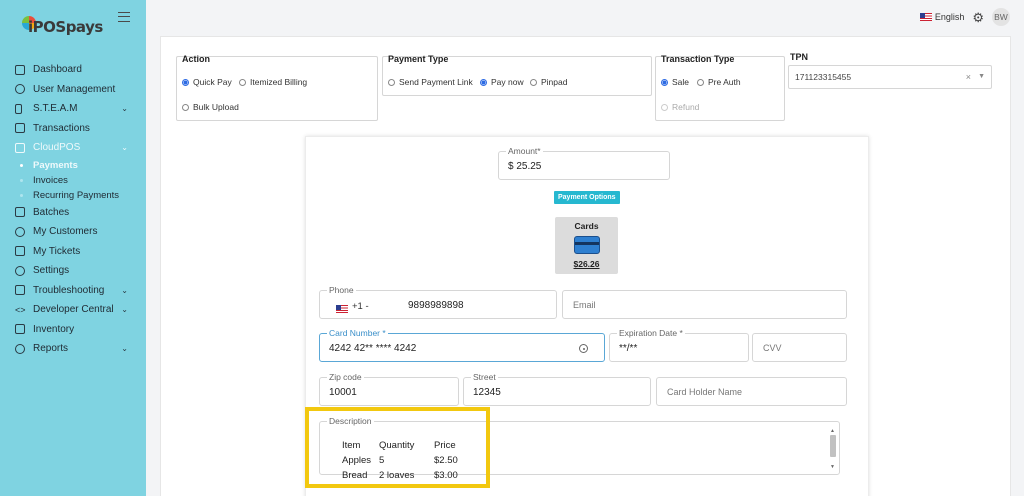 Image resolution: width=1024 pixels, height=496 pixels. I want to click on cvv-field: CVV, so click(799, 347).